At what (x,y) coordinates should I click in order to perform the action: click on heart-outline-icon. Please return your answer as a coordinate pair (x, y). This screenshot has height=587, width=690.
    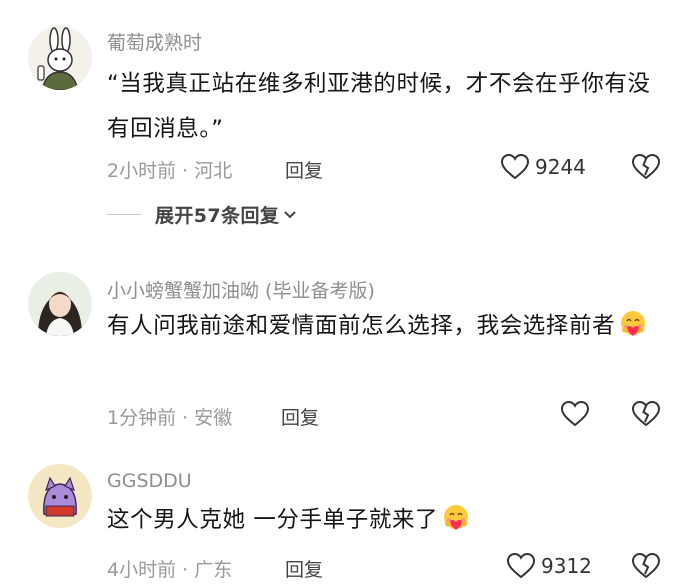
    Looking at the image, I should click on (521, 565).